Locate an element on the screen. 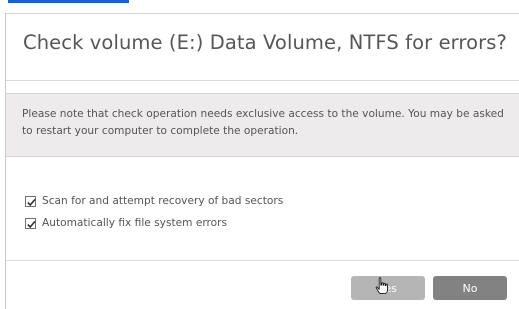 This screenshot has height=309, width=519. option-fix-errors: Automatically fix file system errors is located at coordinates (126, 223).